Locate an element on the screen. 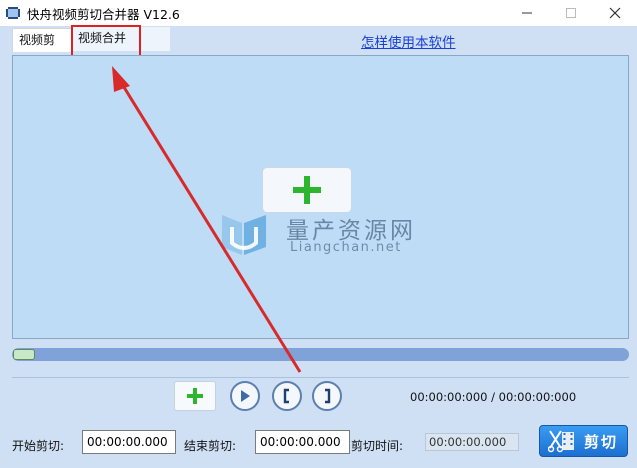 This screenshot has width=637, height=468. play-icon is located at coordinates (245, 396).